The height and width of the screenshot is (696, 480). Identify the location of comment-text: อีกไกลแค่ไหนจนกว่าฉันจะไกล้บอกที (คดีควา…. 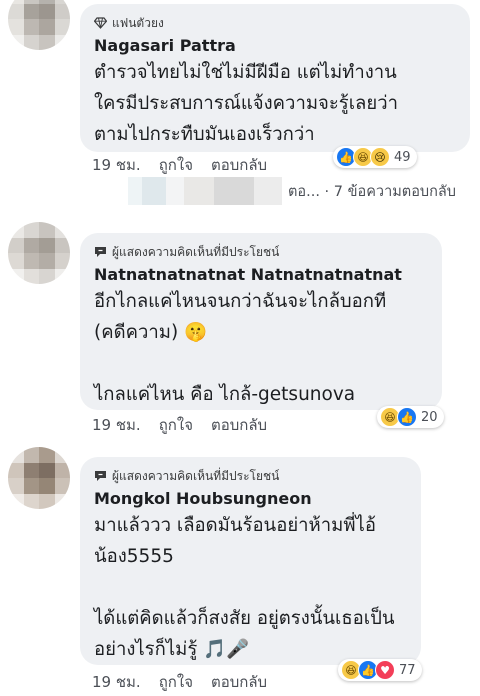
(240, 348).